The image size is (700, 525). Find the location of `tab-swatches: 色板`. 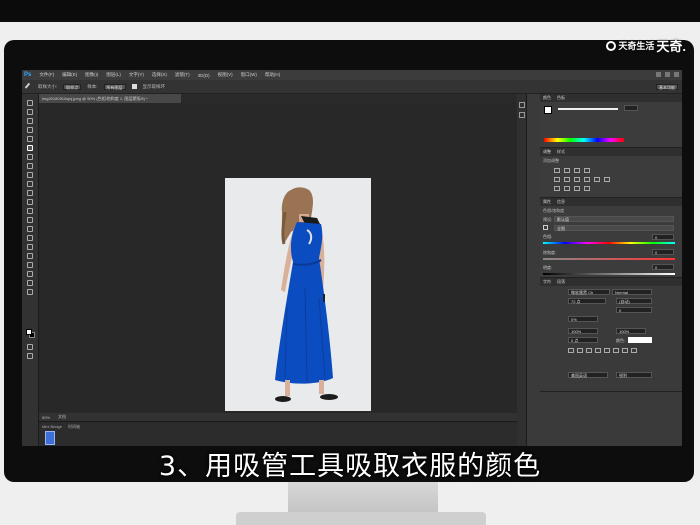

tab-swatches: 色板 is located at coordinates (561, 98).